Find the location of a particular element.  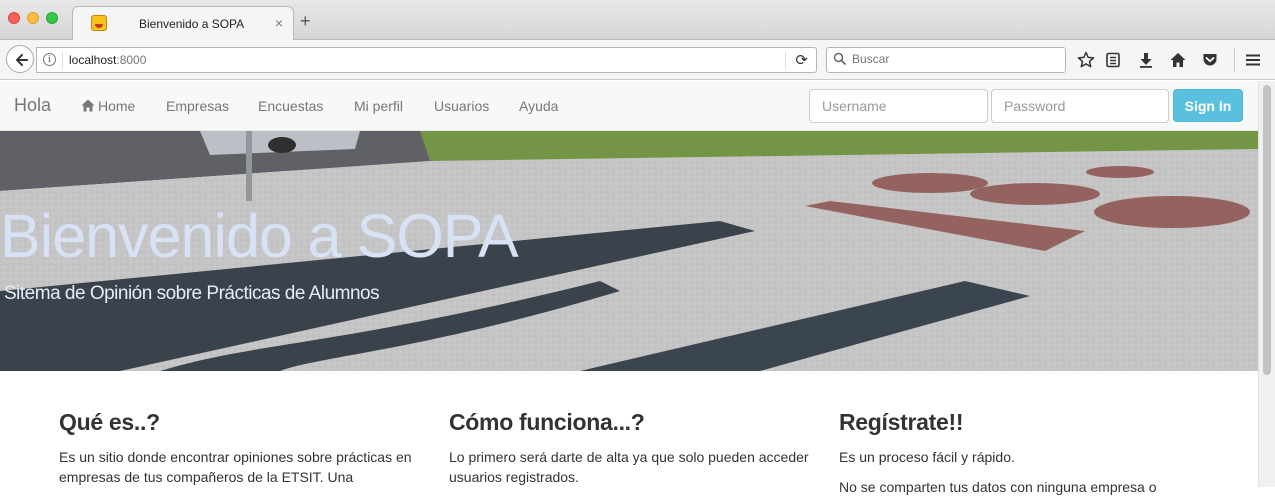

nav-home: Home is located at coordinates (108, 106).